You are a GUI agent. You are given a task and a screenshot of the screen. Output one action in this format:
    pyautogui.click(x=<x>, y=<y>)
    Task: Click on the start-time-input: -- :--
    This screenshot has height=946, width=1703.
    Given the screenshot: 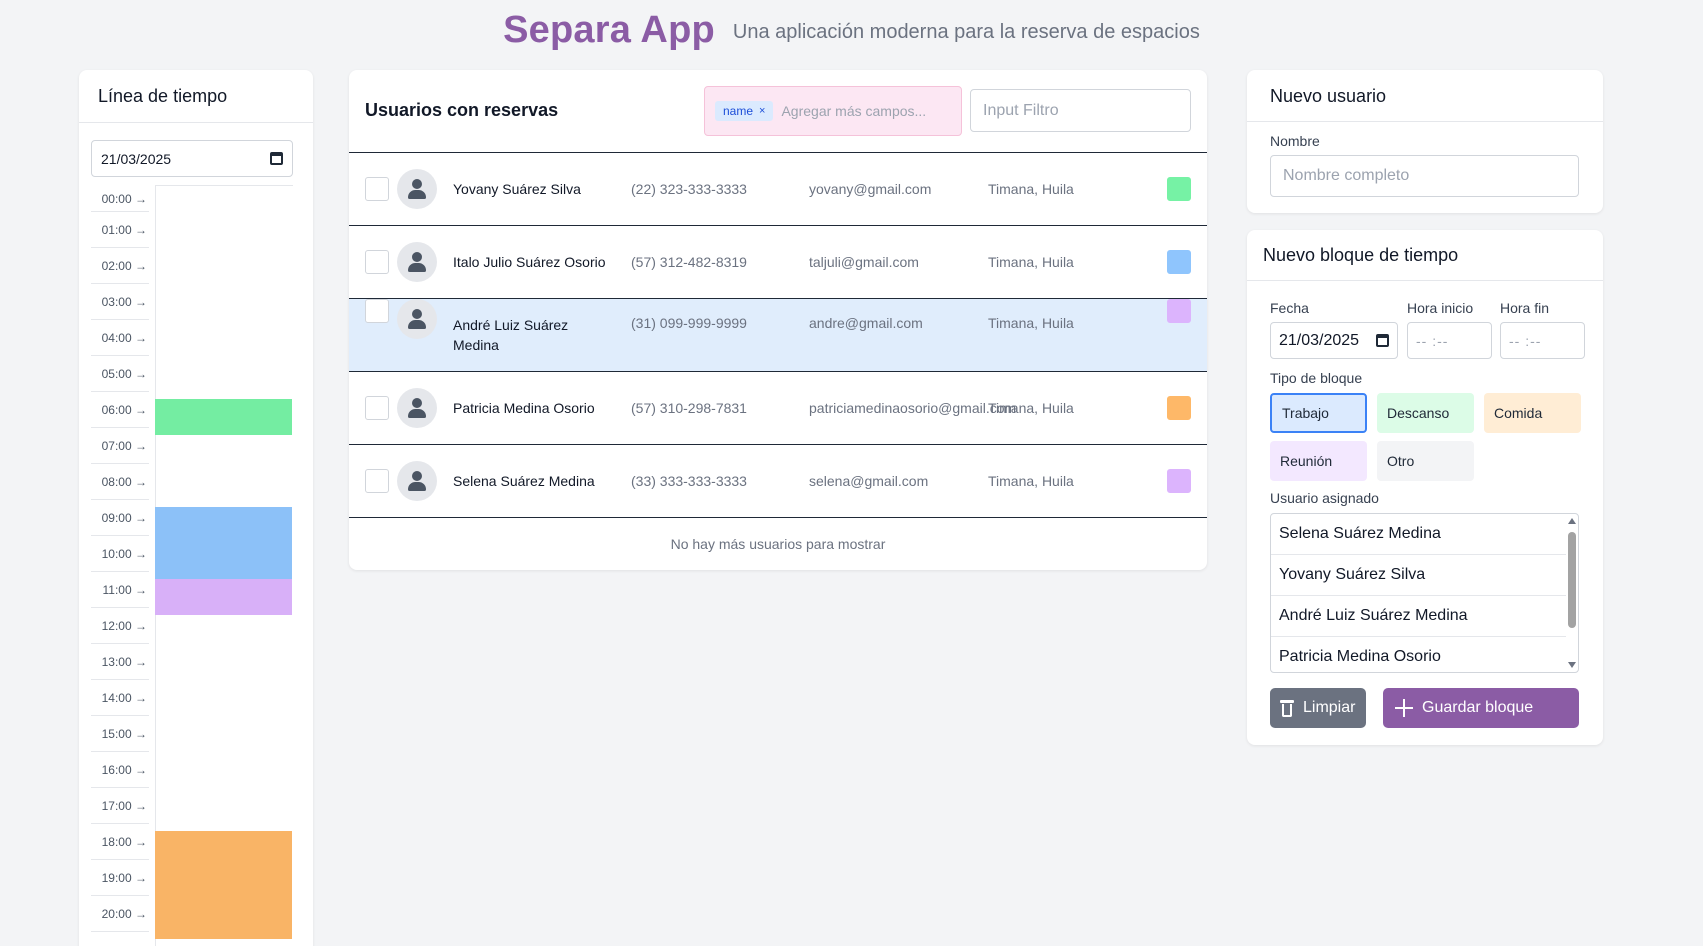 What is the action you would take?
    pyautogui.click(x=1449, y=340)
    